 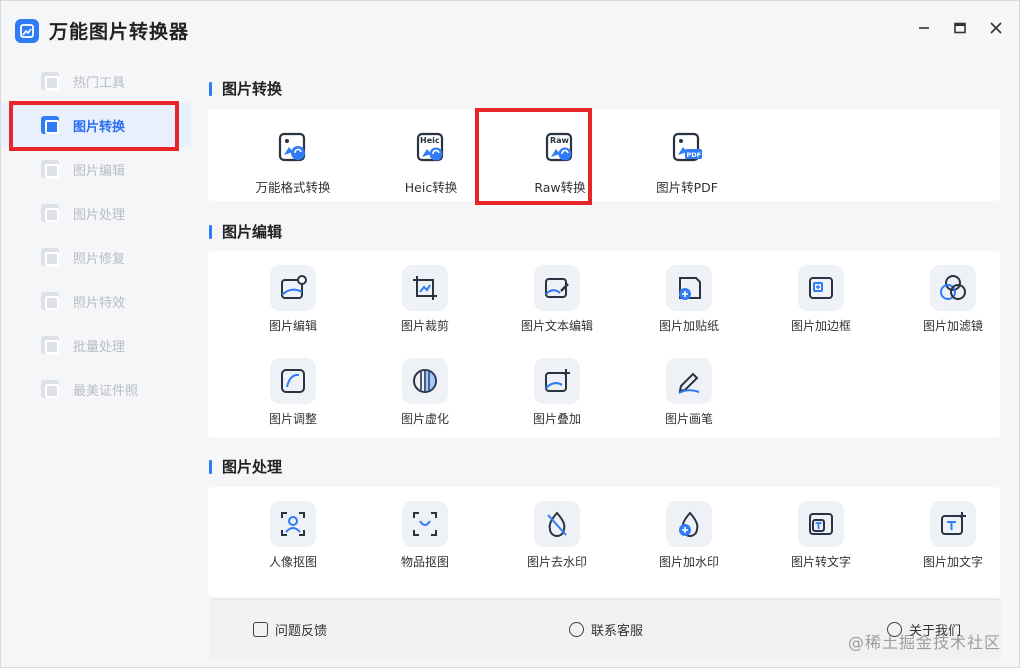 What do you see at coordinates (424, 419) in the screenshot?
I see `tool-label: 图片虚化` at bounding box center [424, 419].